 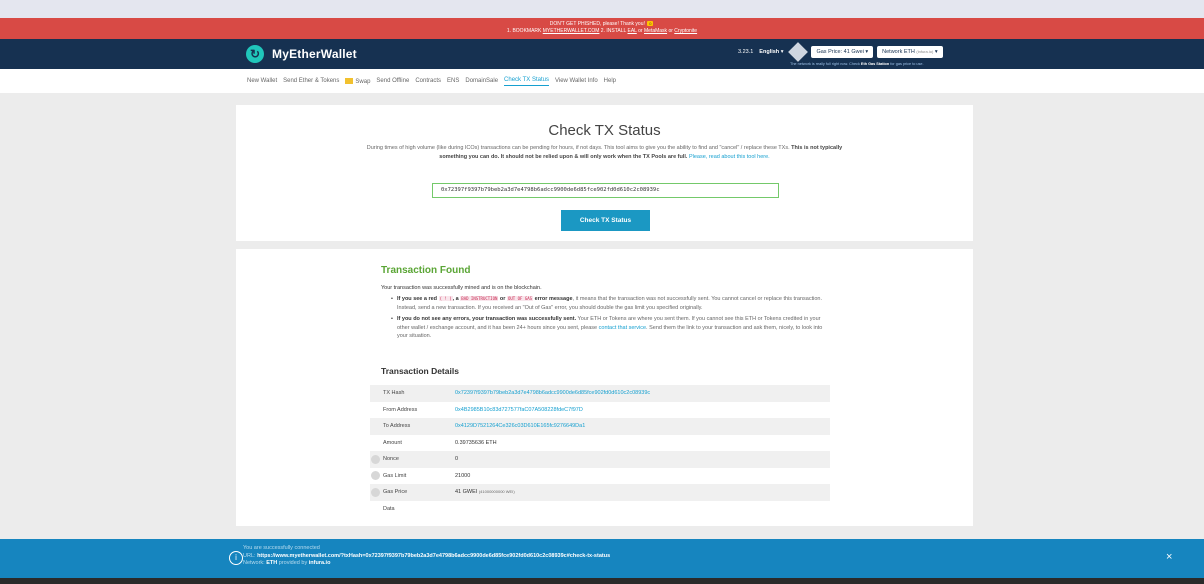 I want to click on amount-value: 0.39735636 ETH, so click(x=476, y=442).